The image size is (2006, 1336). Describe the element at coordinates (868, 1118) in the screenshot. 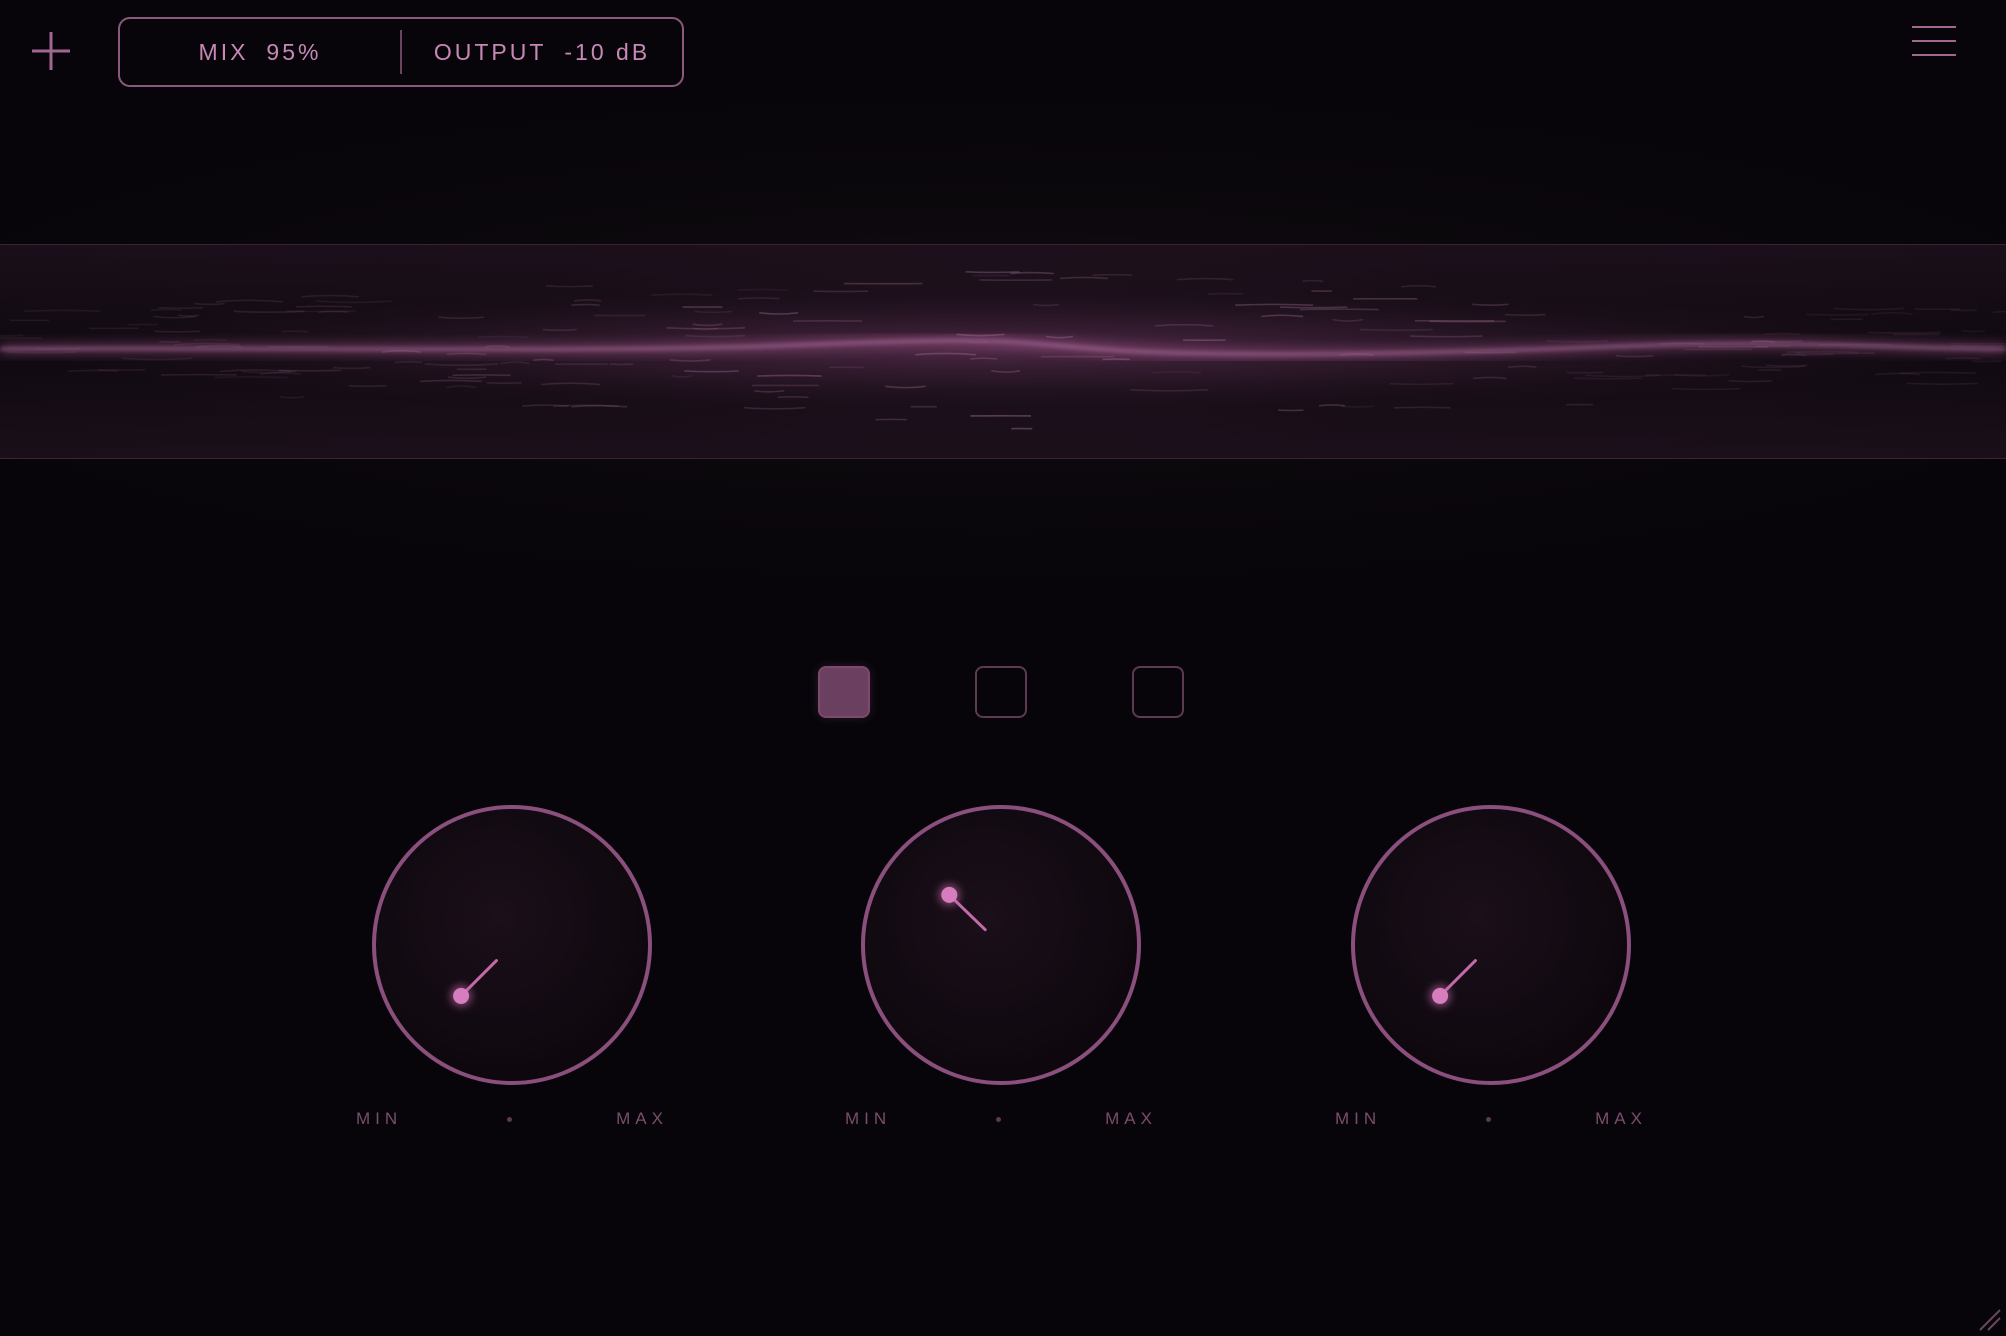

I see `knob-2-min-label: MIN` at that location.